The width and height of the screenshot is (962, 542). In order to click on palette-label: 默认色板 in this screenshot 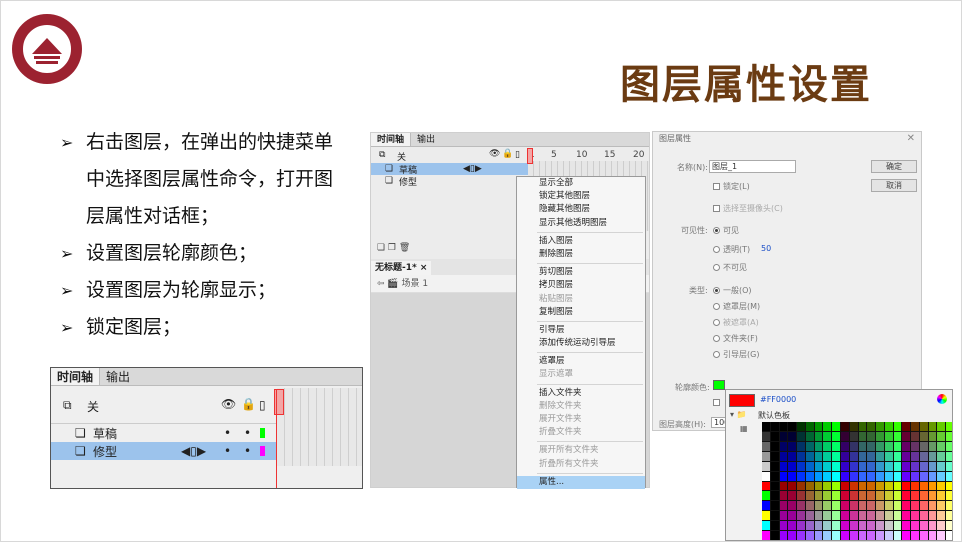, I will do `click(774, 415)`.